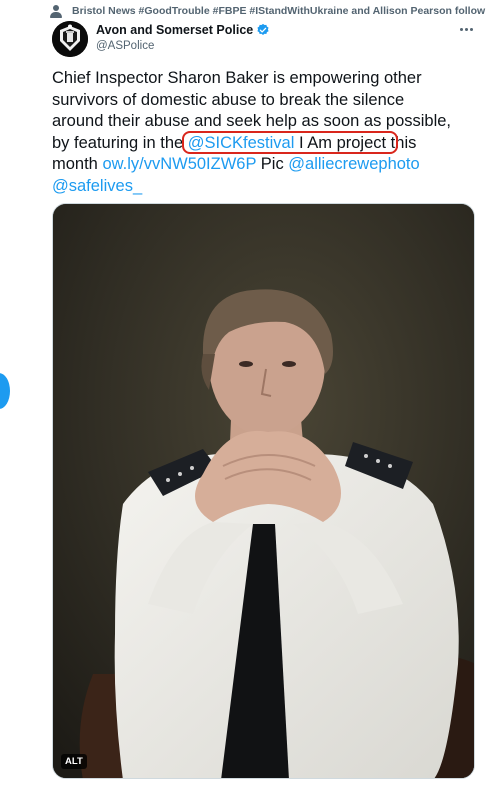 Image resolution: width=499 pixels, height=787 pixels. What do you see at coordinates (340, 142) in the screenshot?
I see `tweet-text-segment: I Am project` at bounding box center [340, 142].